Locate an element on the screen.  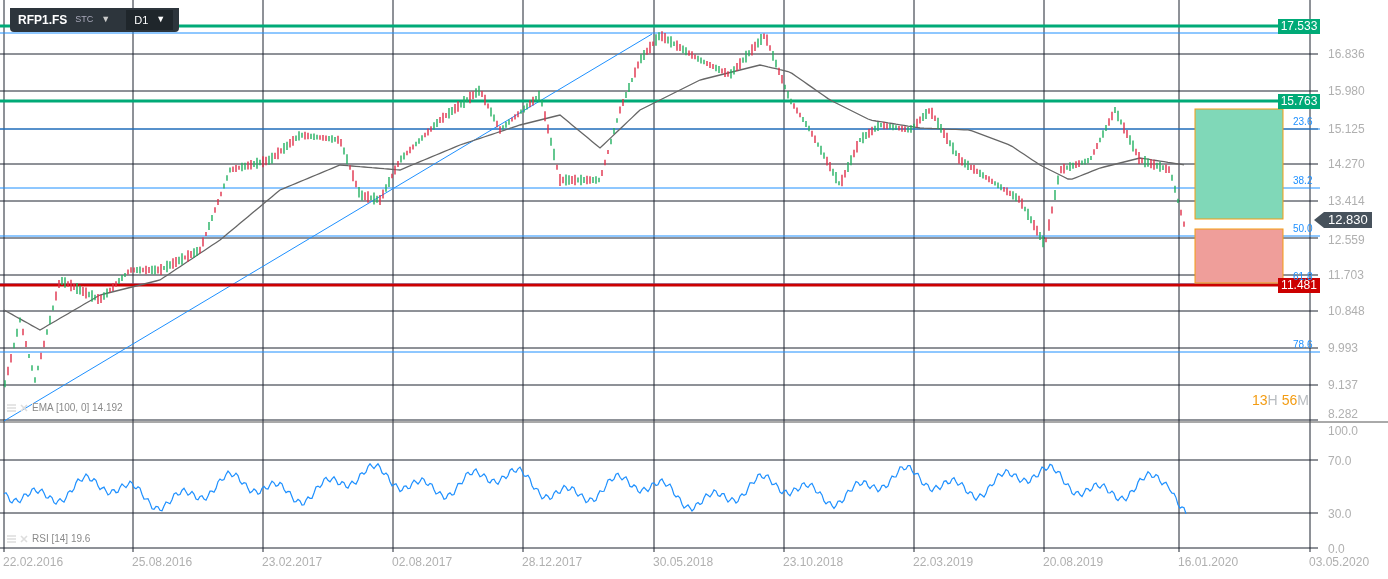
price-axis-label: 13.414 is located at coordinates (1346, 201).